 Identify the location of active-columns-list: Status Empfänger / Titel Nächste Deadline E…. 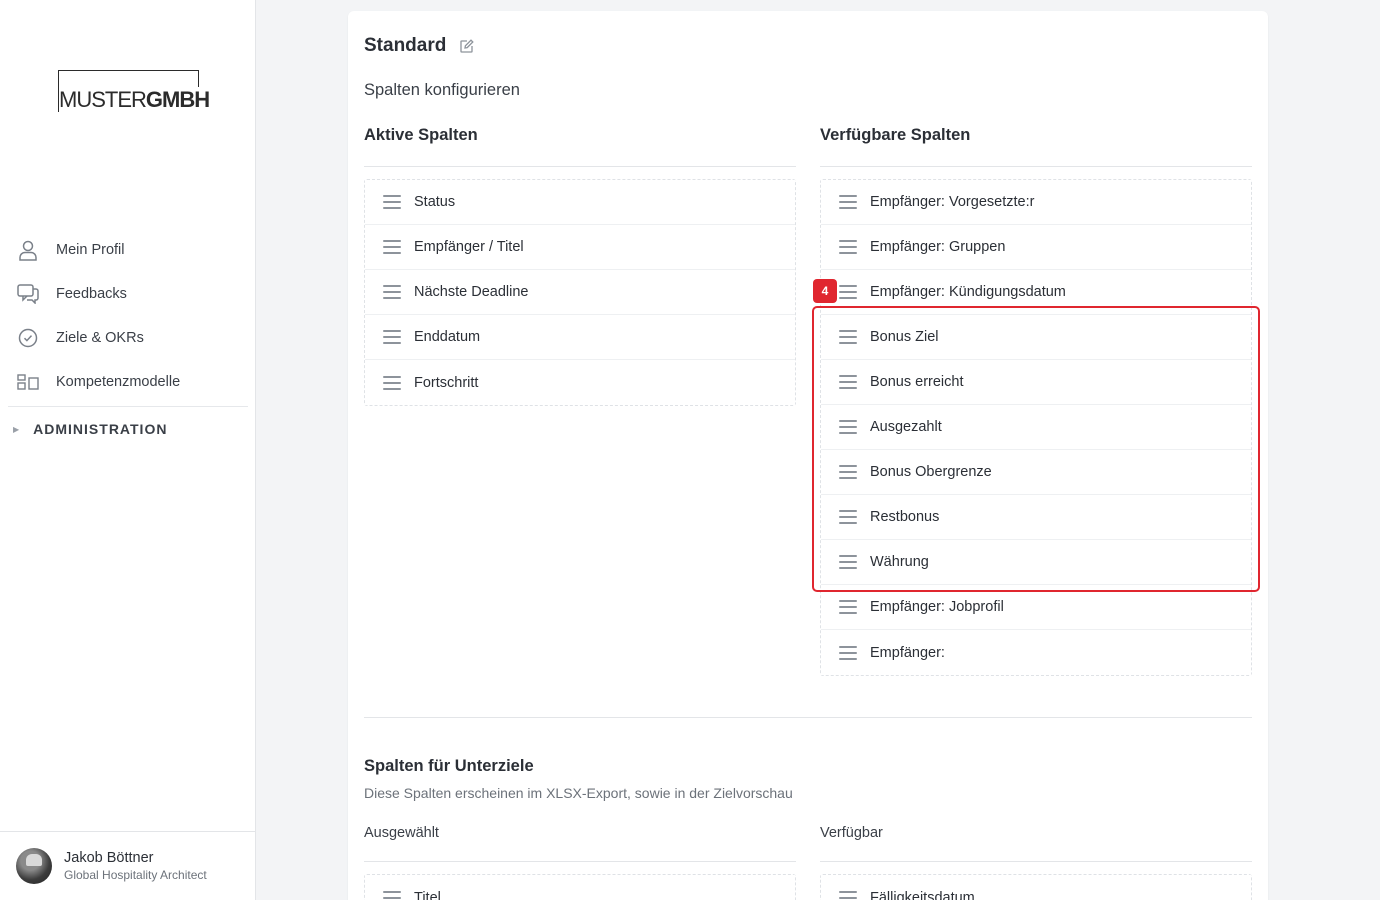
(580, 292).